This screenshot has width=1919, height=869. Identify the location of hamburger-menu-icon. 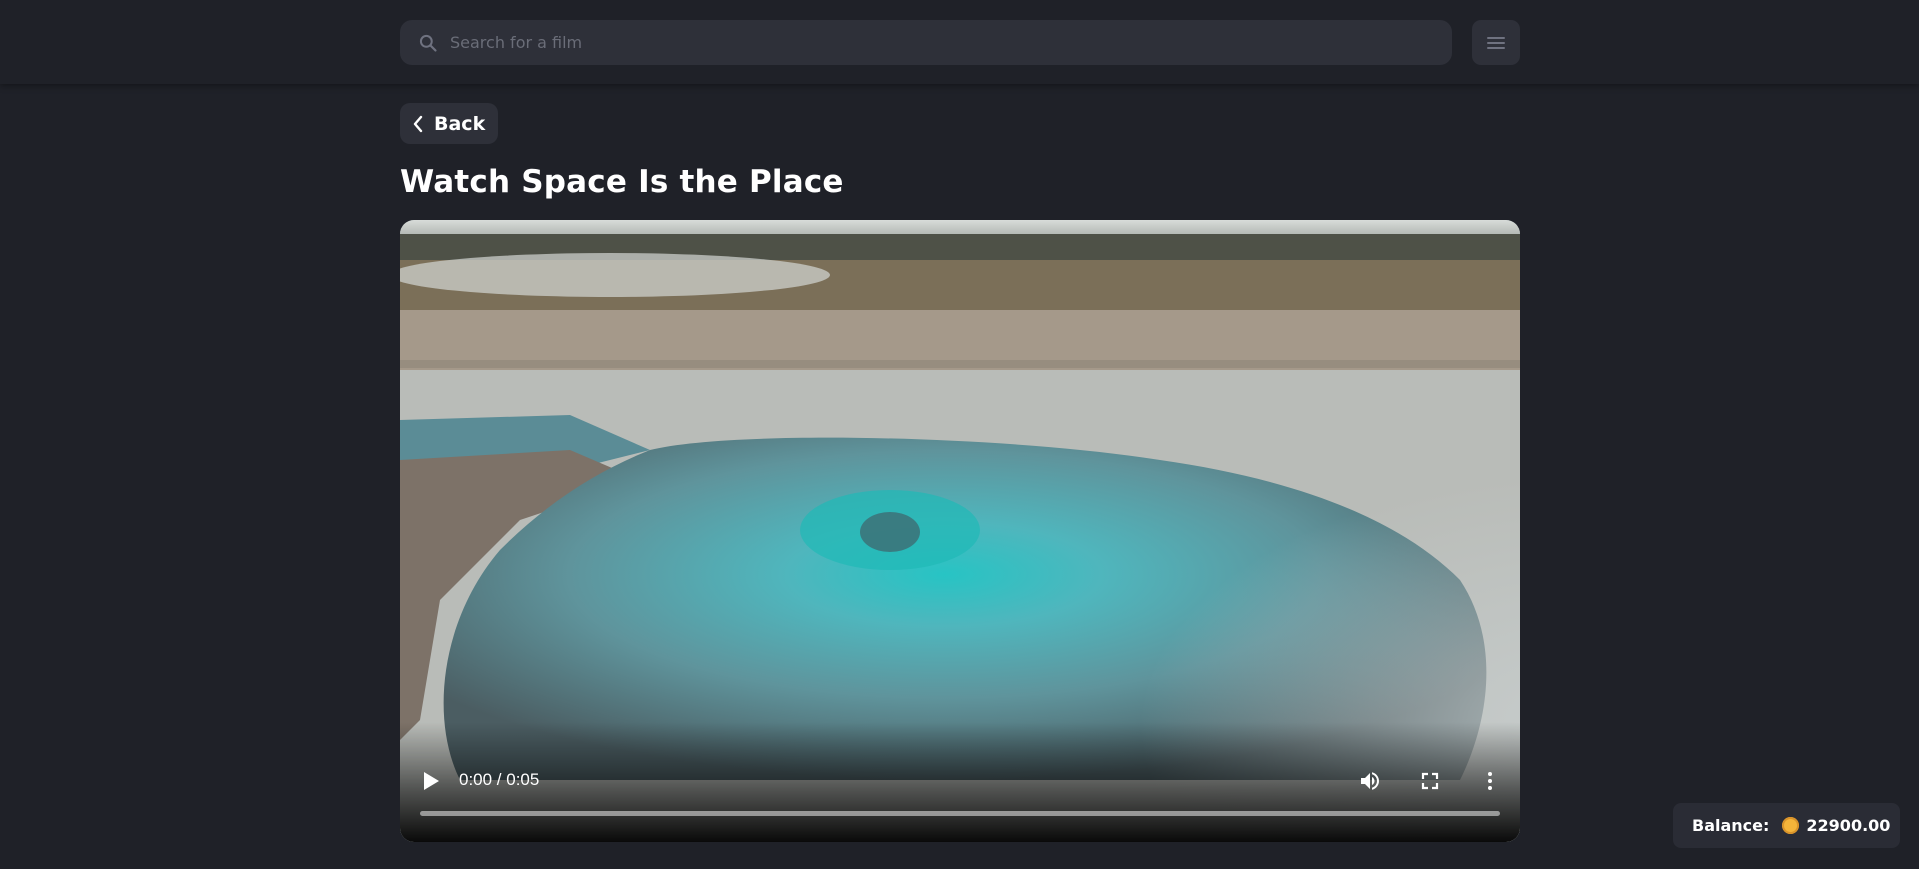
(1496, 42).